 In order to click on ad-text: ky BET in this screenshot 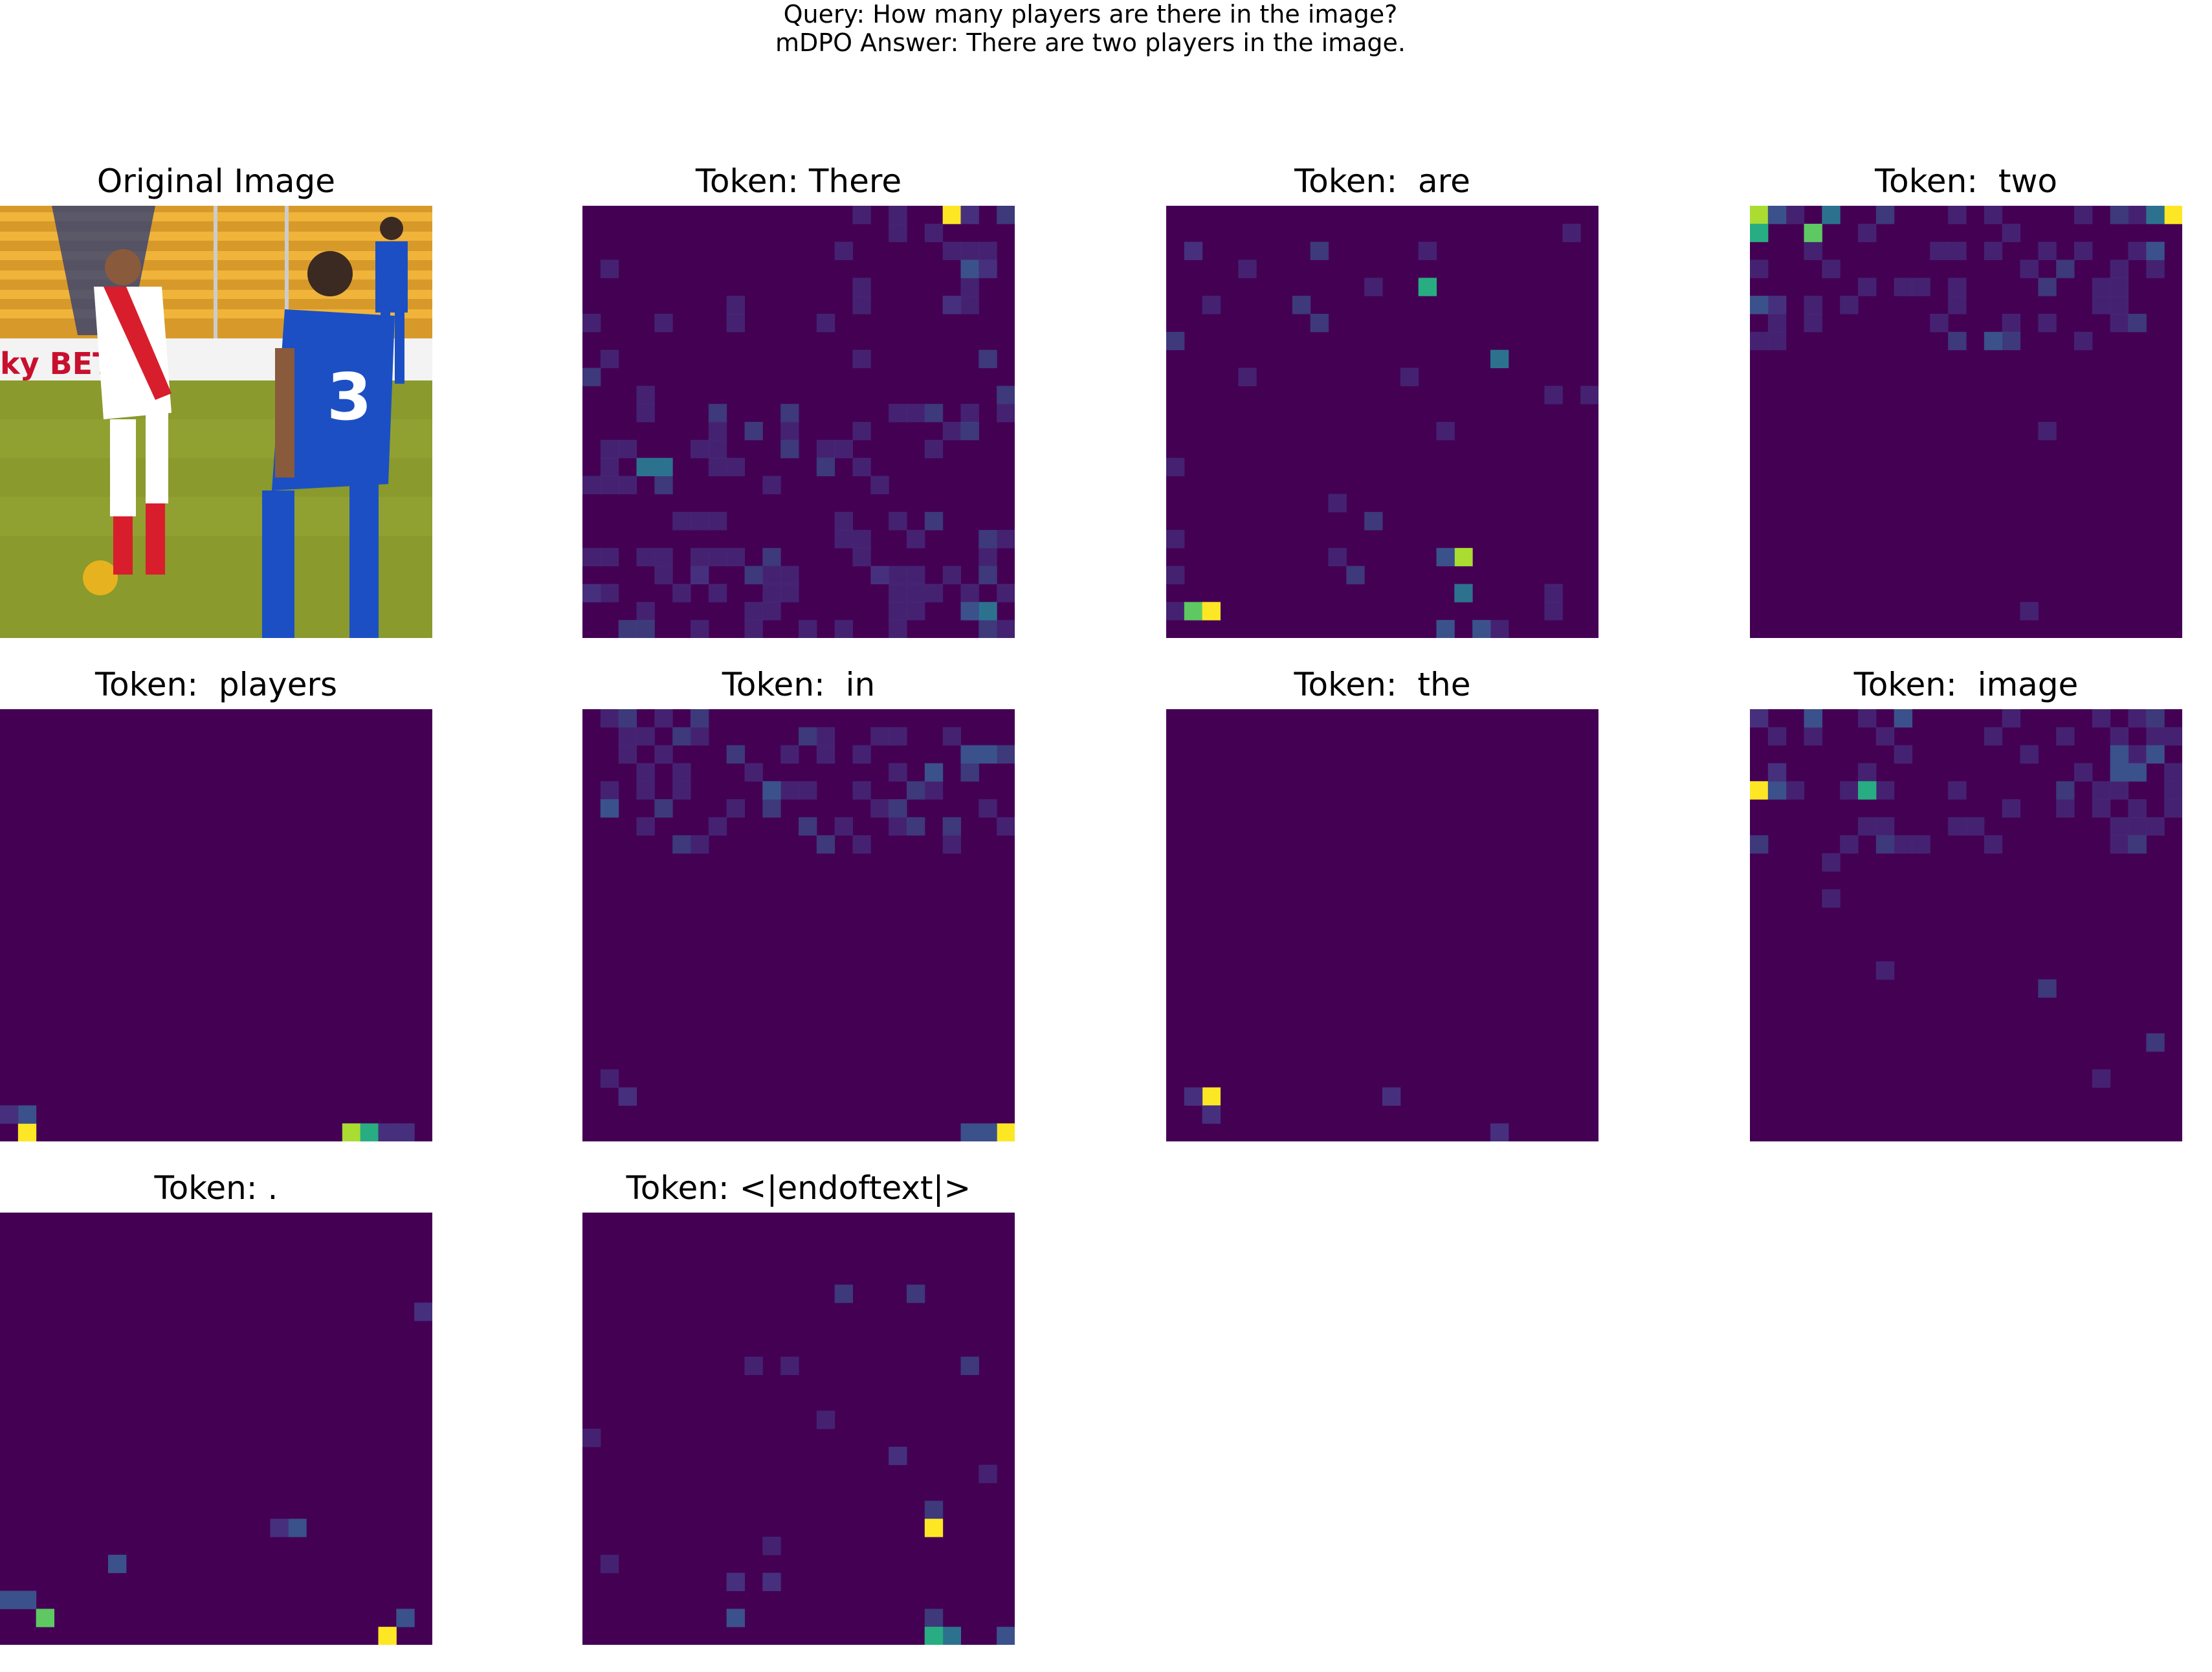, I will do `click(56, 363)`.